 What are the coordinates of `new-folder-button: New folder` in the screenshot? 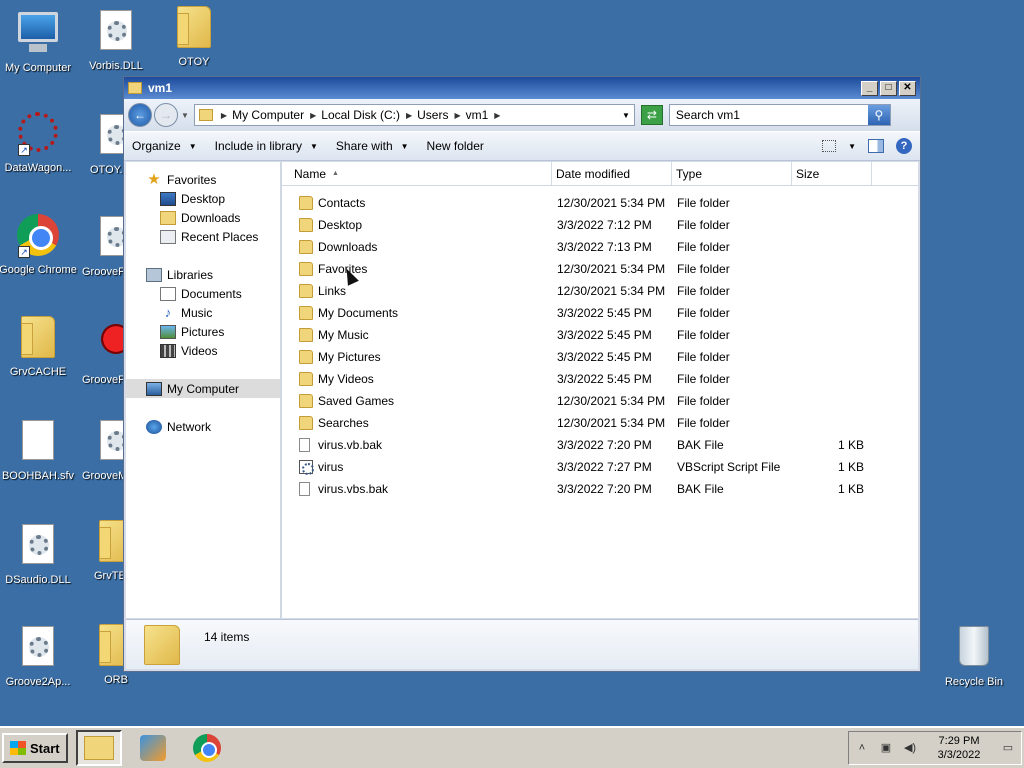 It's located at (455, 146).